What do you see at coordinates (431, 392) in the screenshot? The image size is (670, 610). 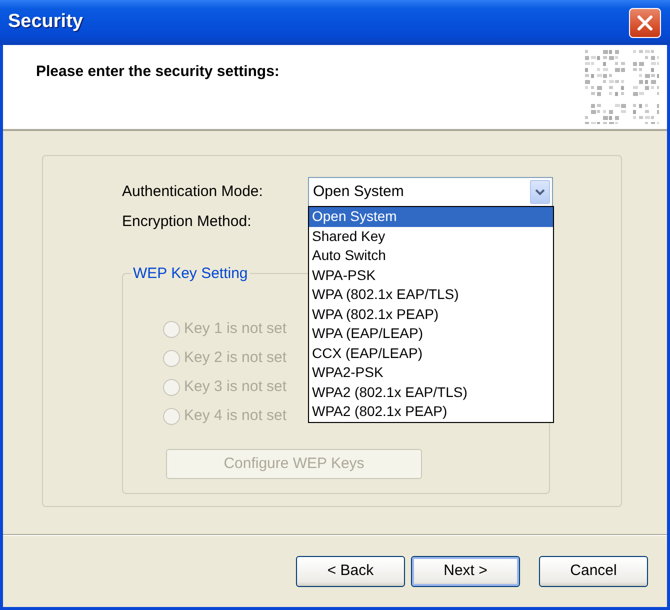 I see `dropdown-option: WPA2 (802.1x EAP/TLS)` at bounding box center [431, 392].